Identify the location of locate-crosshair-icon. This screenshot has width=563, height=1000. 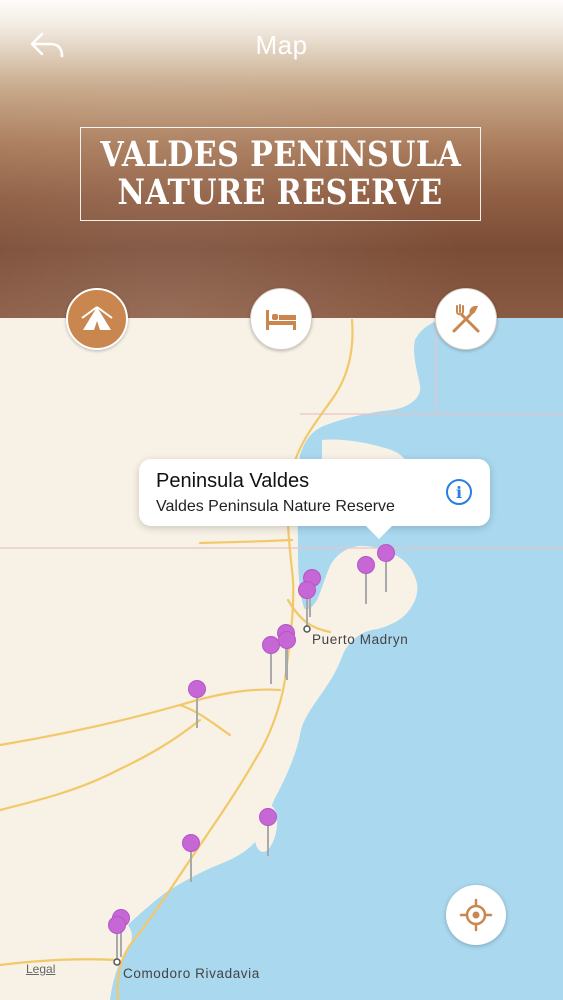
(476, 915).